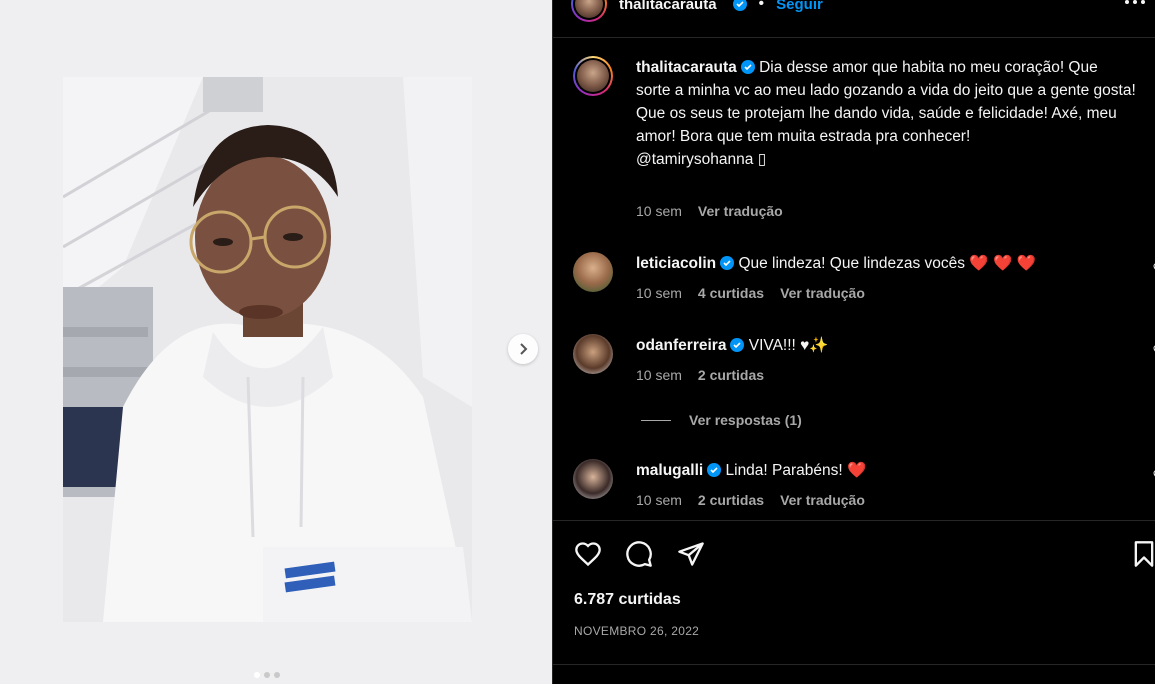  Describe the element at coordinates (593, 76) in the screenshot. I see `caption-avatar` at that location.